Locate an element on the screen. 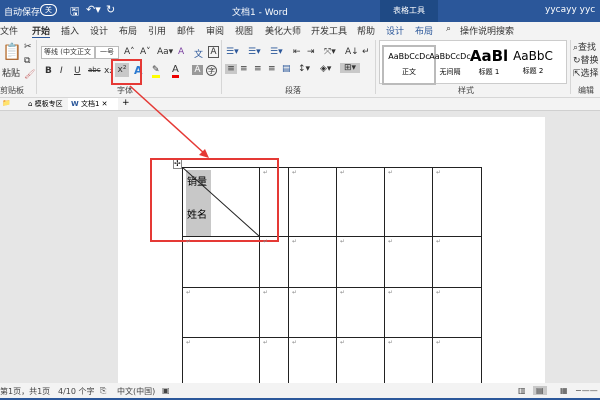 This screenshot has width=600, height=400. tell-me-search: 操作说明搜索 is located at coordinates (487, 30).